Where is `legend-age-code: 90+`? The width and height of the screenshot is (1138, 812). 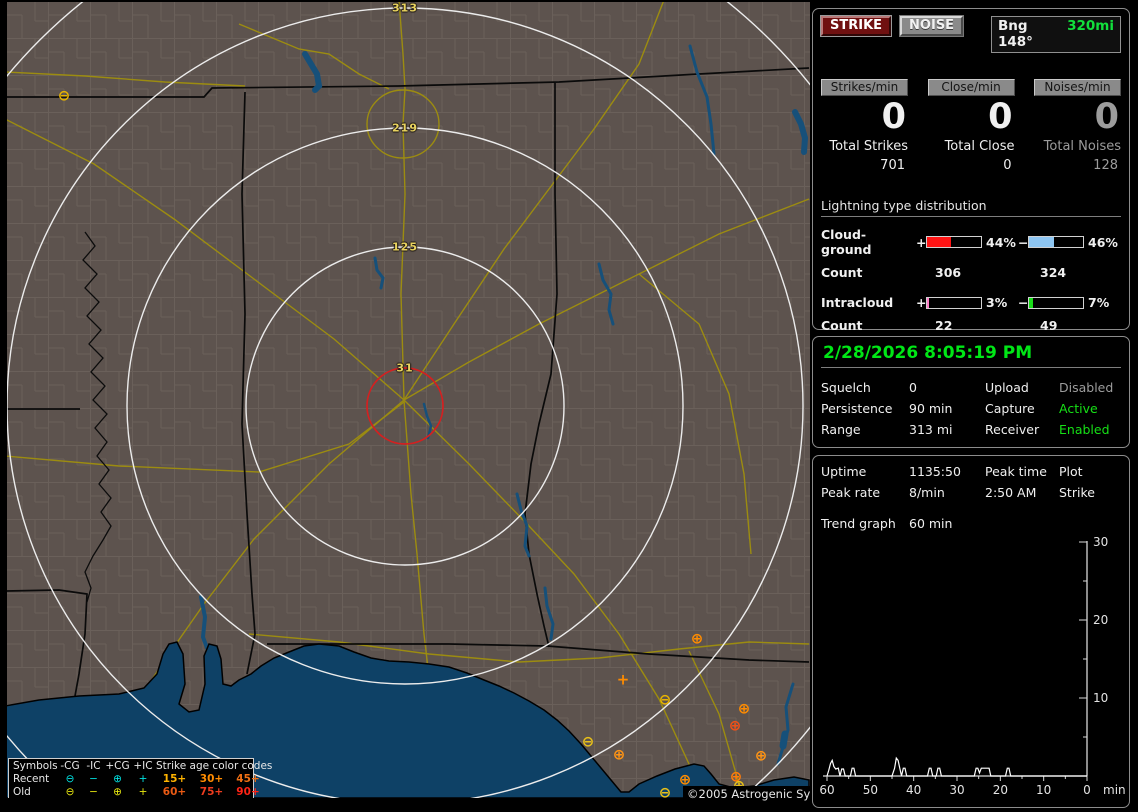
legend-age-code: 90+ is located at coordinates (248, 792).